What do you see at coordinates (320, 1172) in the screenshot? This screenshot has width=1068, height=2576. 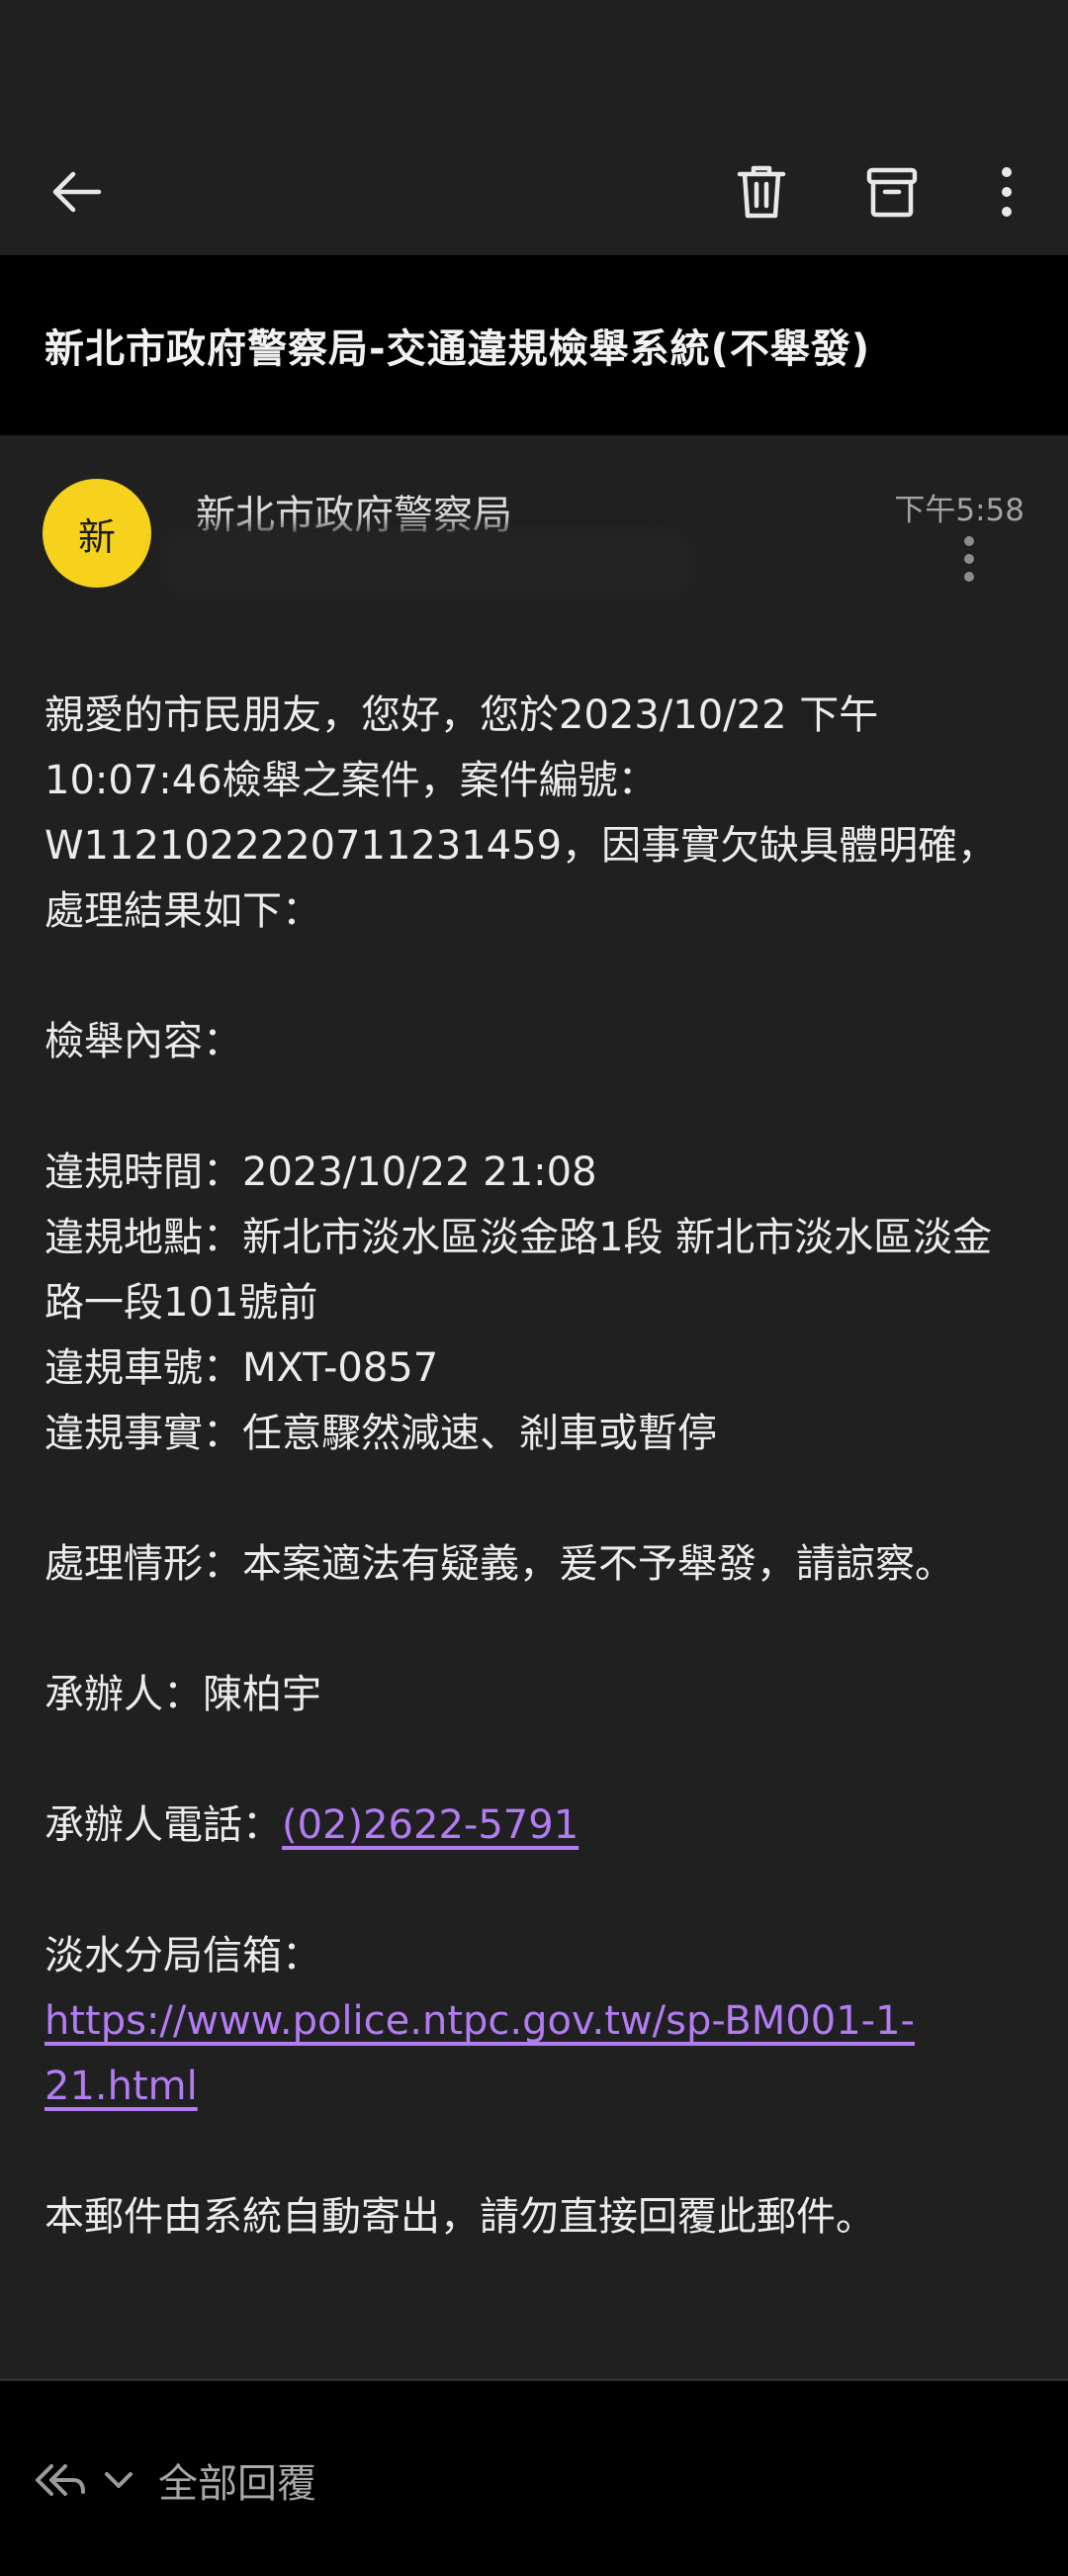 I see `body-violation-time: 違規時間：2023/10/22 21:08` at bounding box center [320, 1172].